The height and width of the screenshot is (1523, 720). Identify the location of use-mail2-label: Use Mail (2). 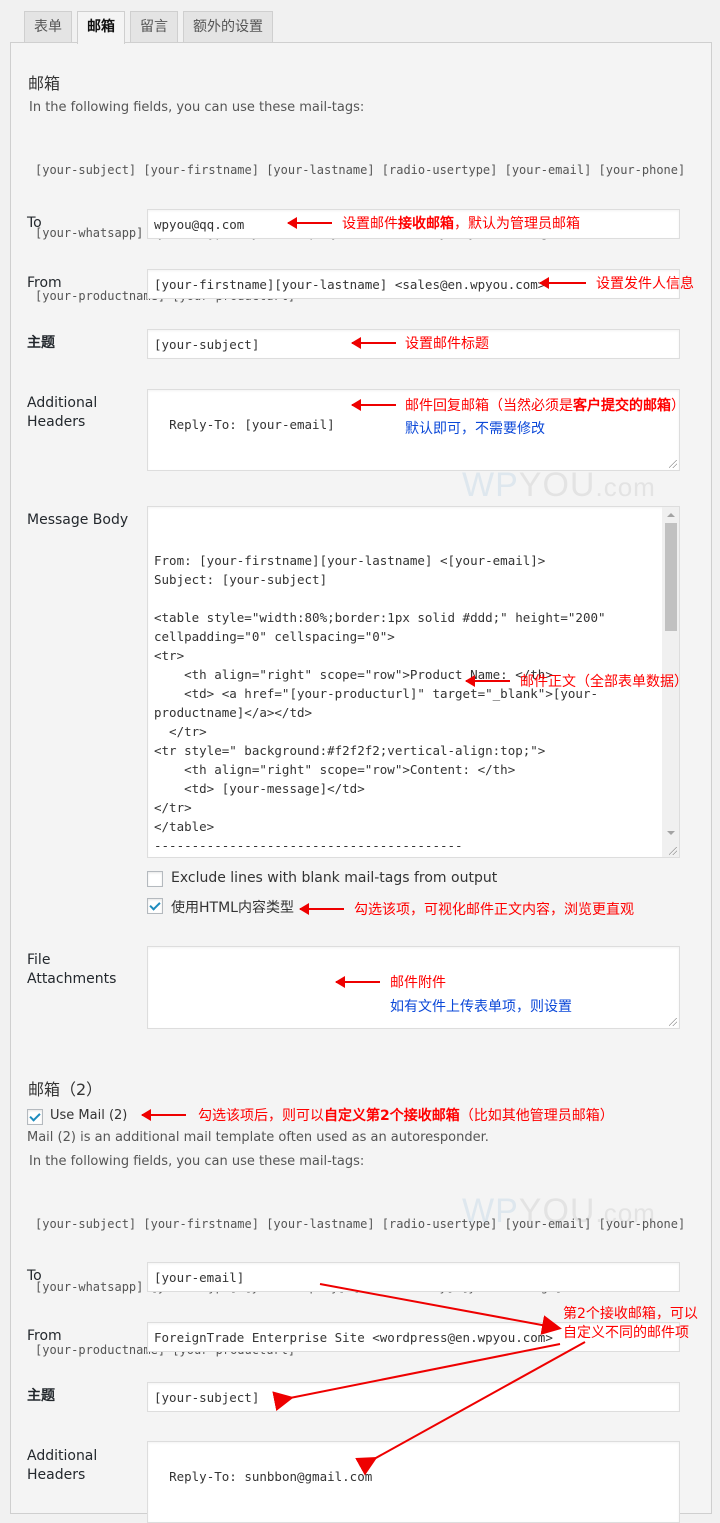
(89, 1115).